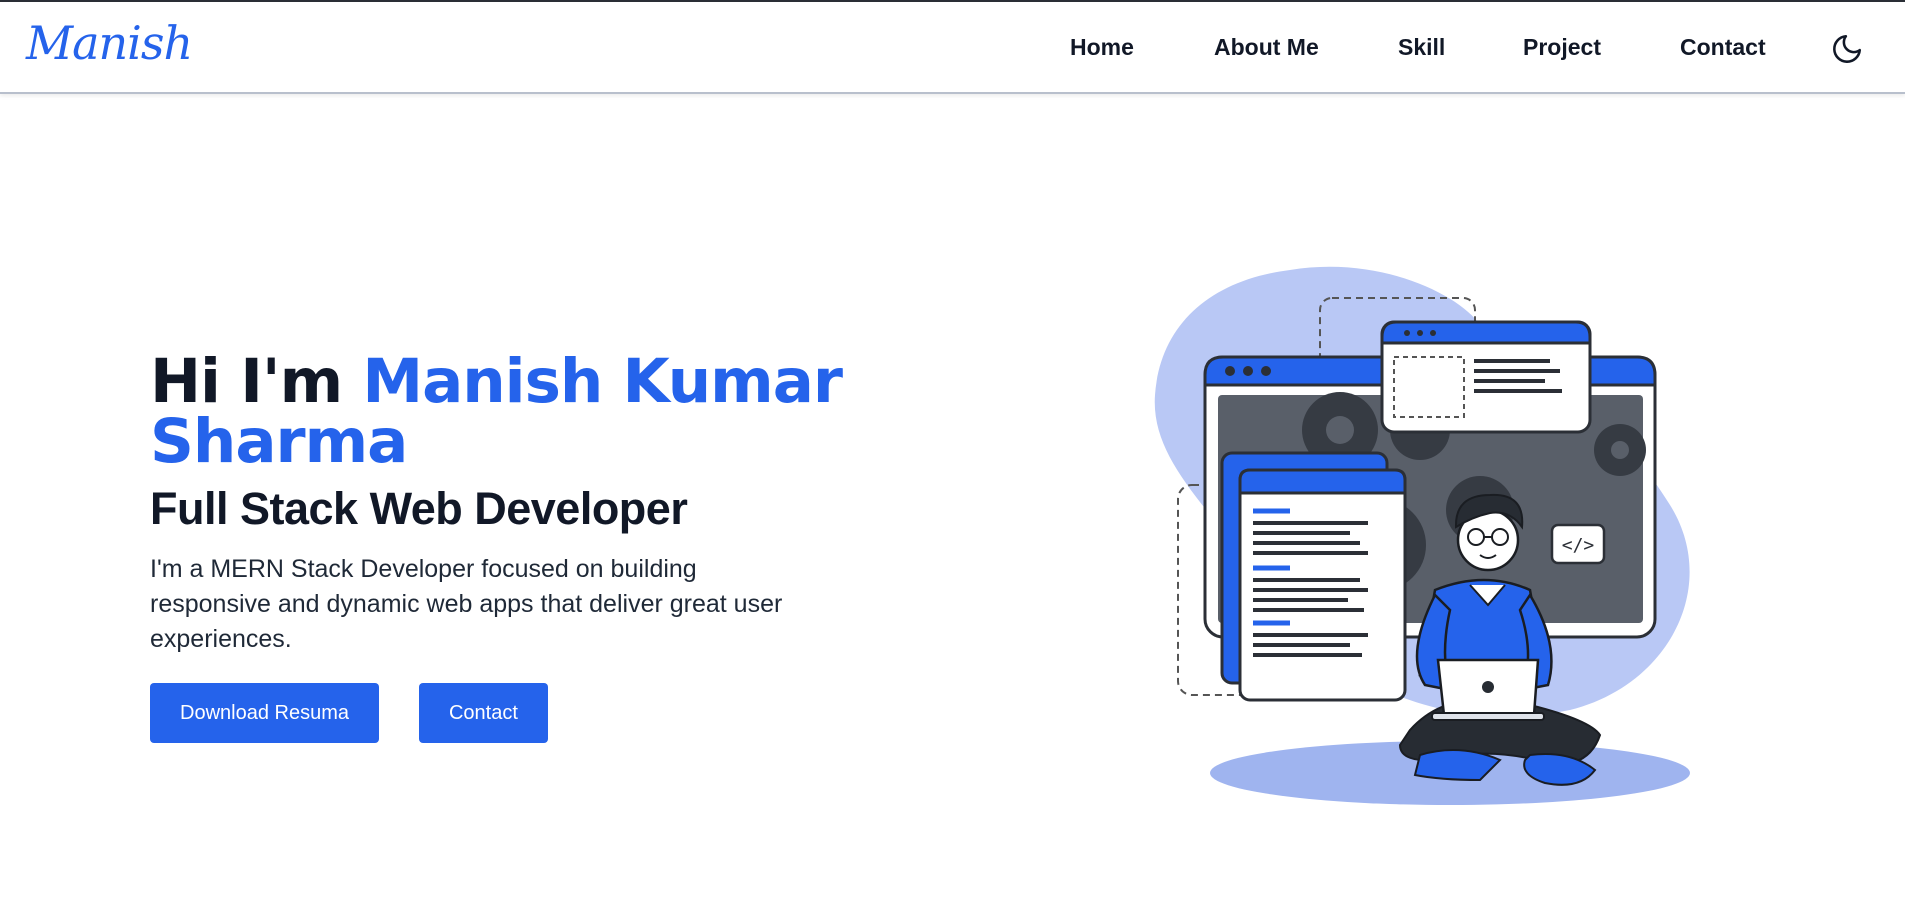 The height and width of the screenshot is (912, 1905). Describe the element at coordinates (1421, 47) in the screenshot. I see `nav-skill: Skill` at that location.